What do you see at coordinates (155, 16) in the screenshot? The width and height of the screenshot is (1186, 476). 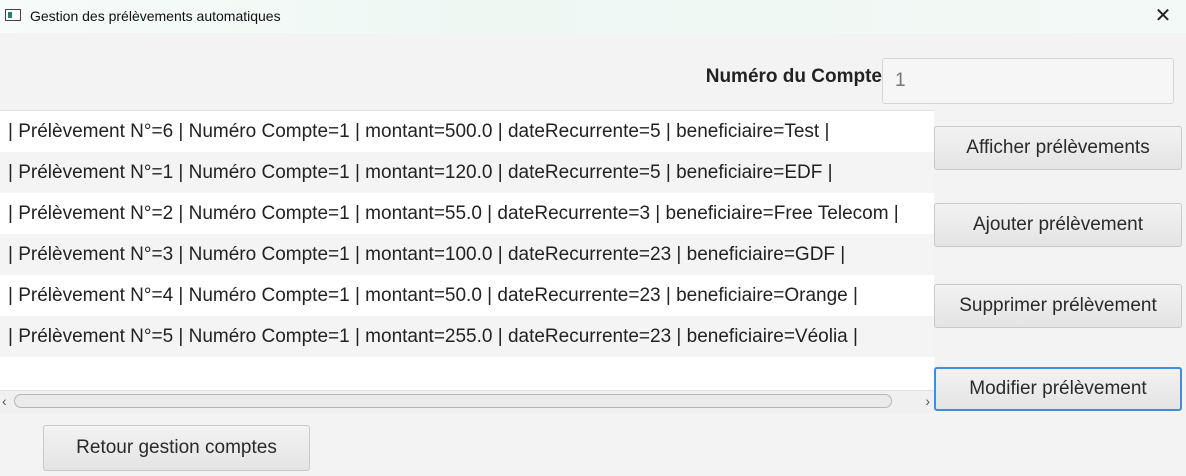 I see `window-title: Gestion des prélèvements automatiques` at bounding box center [155, 16].